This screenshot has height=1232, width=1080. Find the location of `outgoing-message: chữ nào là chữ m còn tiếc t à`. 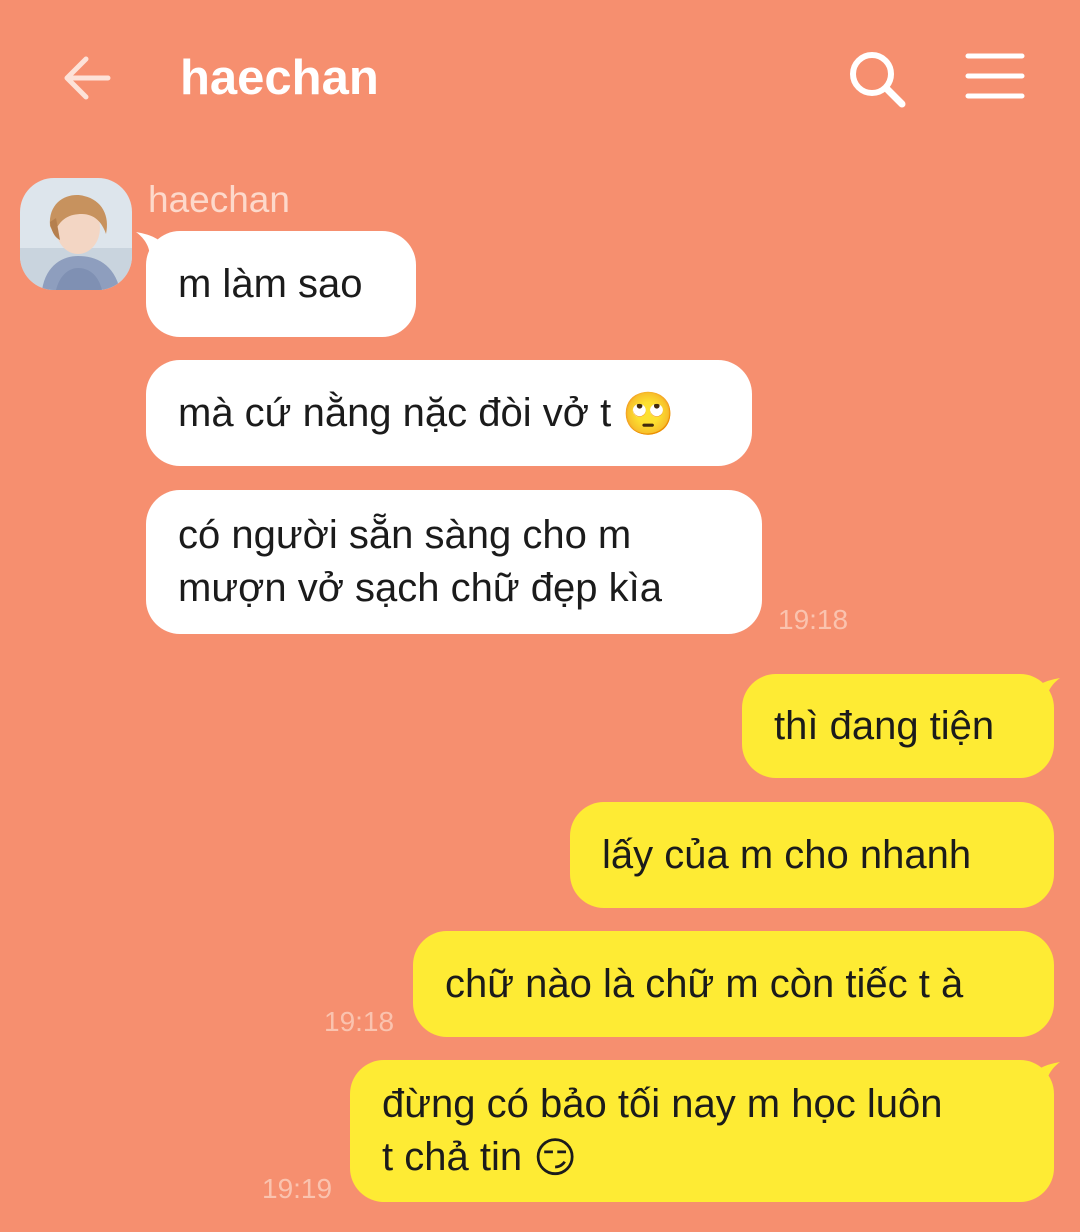

outgoing-message: chữ nào là chữ m còn tiếc t à is located at coordinates (733, 984).